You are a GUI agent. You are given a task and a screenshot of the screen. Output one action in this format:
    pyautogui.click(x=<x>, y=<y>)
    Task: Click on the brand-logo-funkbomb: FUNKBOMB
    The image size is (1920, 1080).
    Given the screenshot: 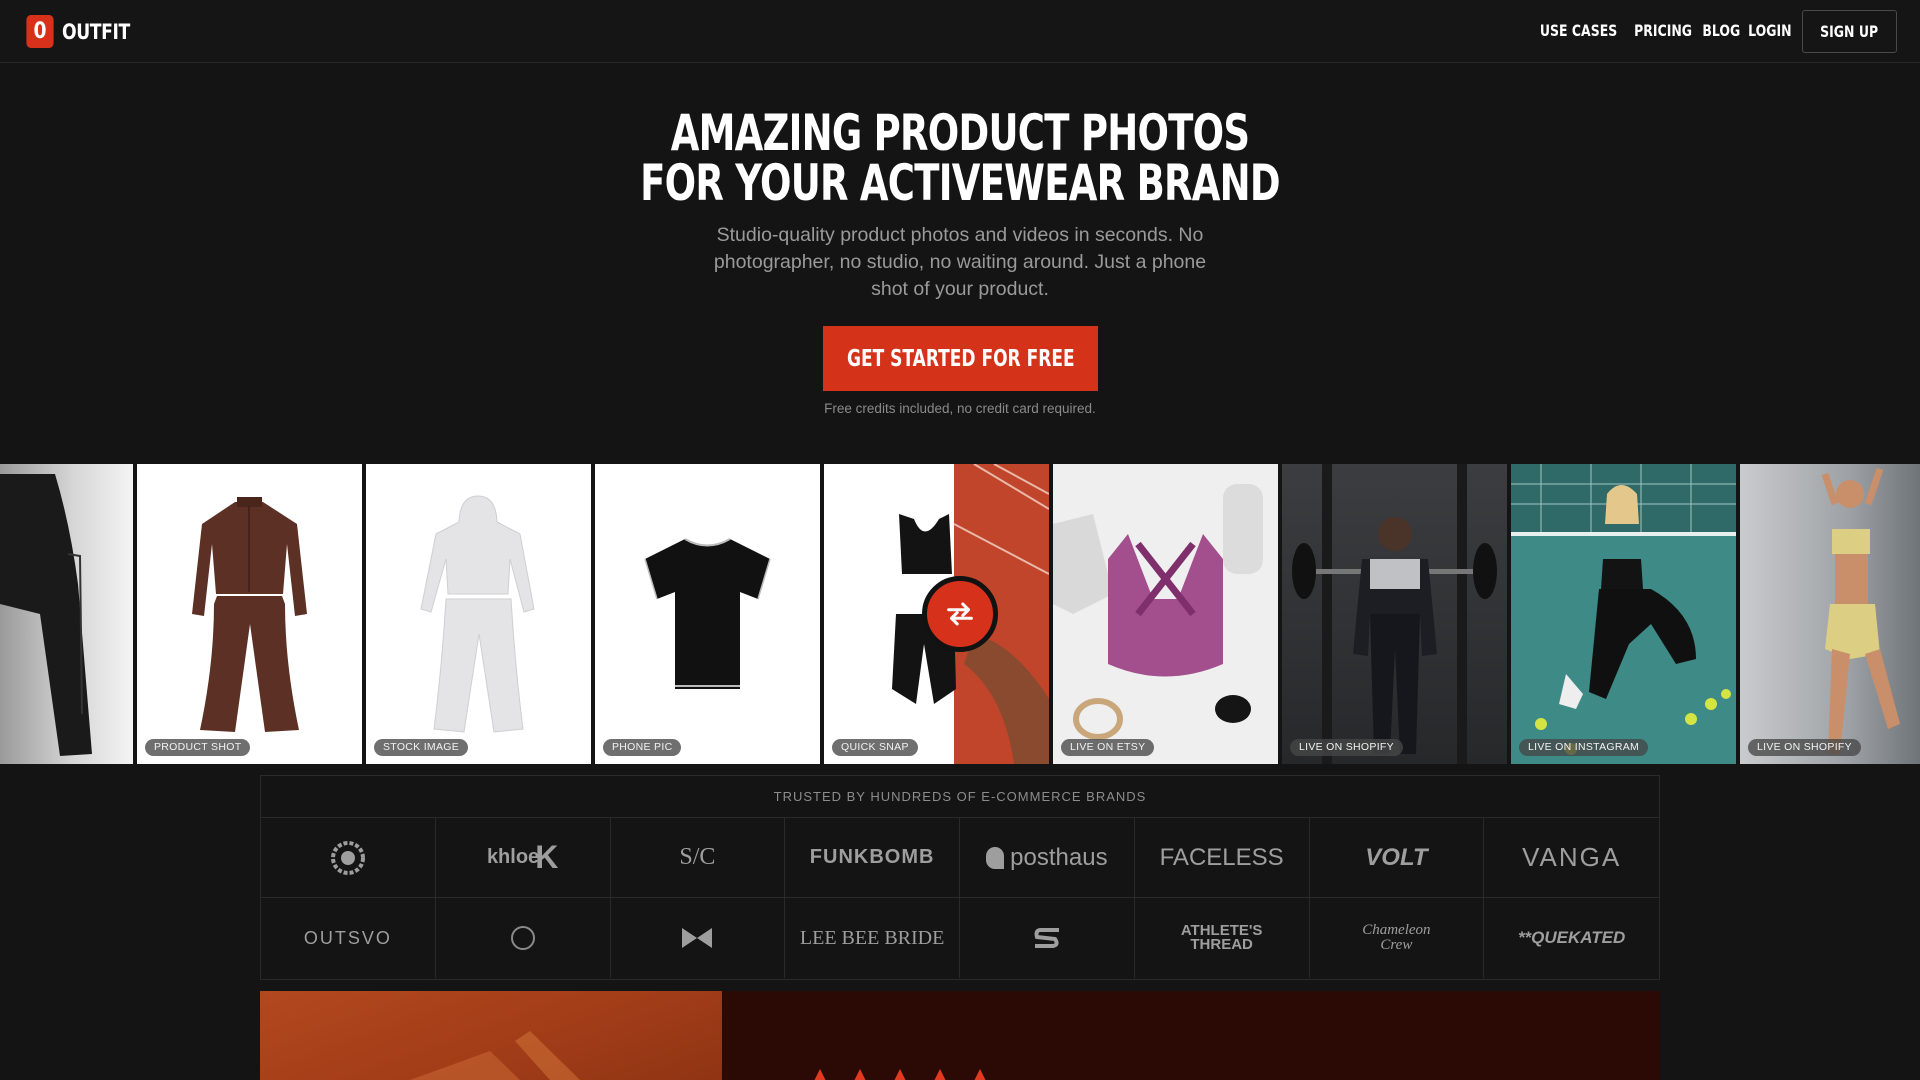 What is the action you would take?
    pyautogui.click(x=872, y=858)
    